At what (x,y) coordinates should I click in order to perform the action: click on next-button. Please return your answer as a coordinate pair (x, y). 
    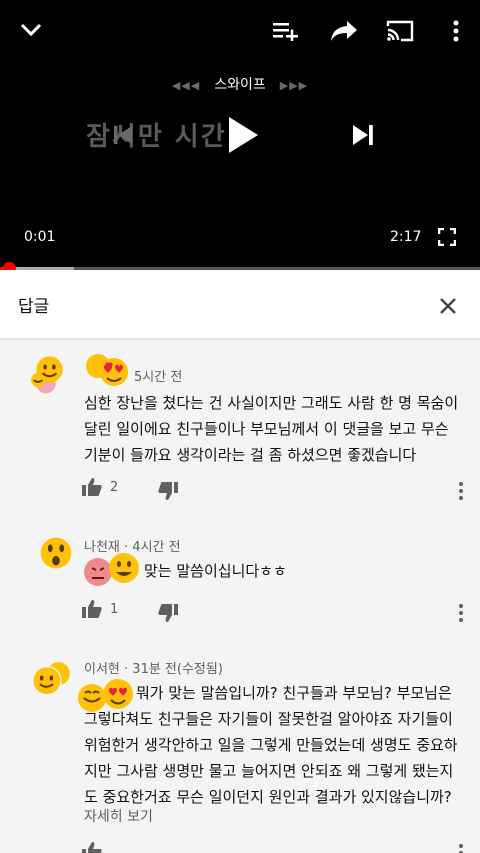
    Looking at the image, I should click on (363, 135).